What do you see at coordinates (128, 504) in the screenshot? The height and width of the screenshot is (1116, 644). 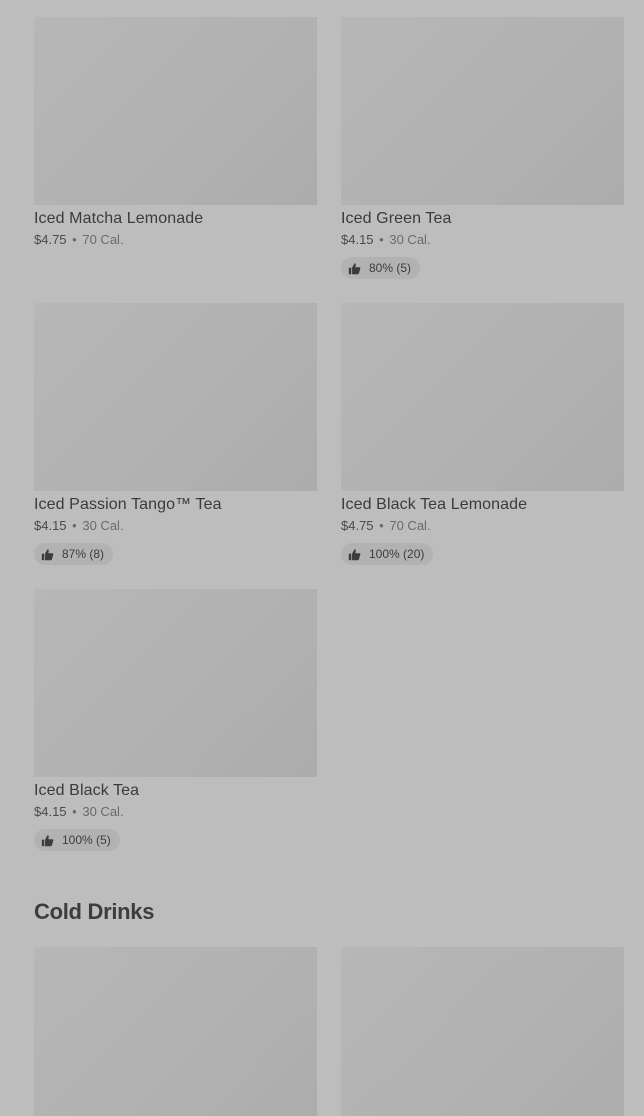 I see `product-name: Iced Passion Tango™ Tea` at bounding box center [128, 504].